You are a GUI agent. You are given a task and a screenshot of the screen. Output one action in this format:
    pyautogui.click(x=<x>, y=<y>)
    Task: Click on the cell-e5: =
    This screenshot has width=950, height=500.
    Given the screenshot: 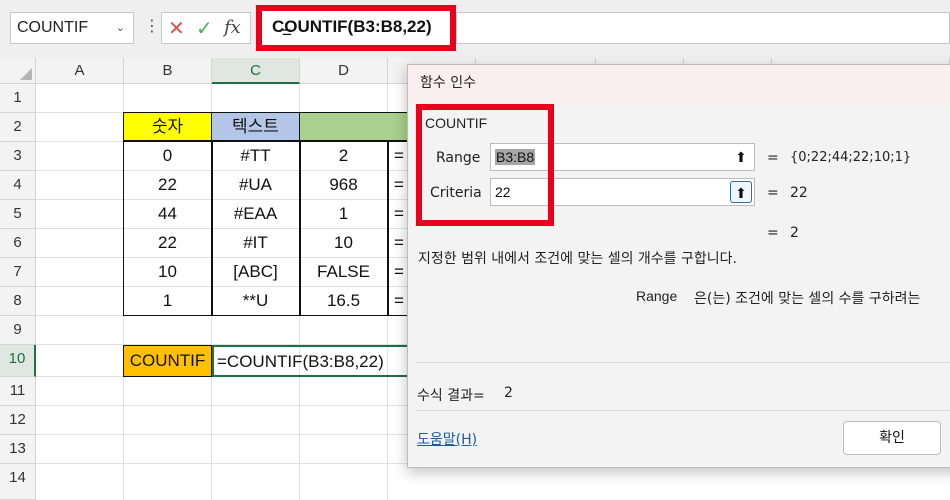 What is the action you would take?
    pyautogui.click(x=399, y=214)
    